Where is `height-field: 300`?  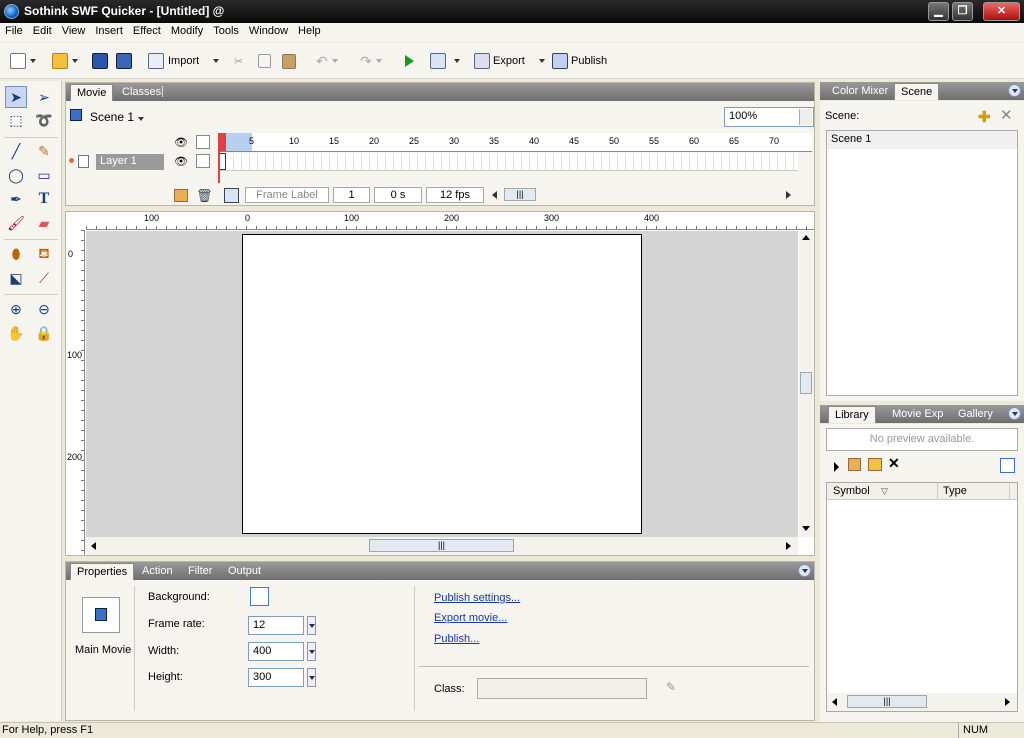 height-field: 300 is located at coordinates (276, 677).